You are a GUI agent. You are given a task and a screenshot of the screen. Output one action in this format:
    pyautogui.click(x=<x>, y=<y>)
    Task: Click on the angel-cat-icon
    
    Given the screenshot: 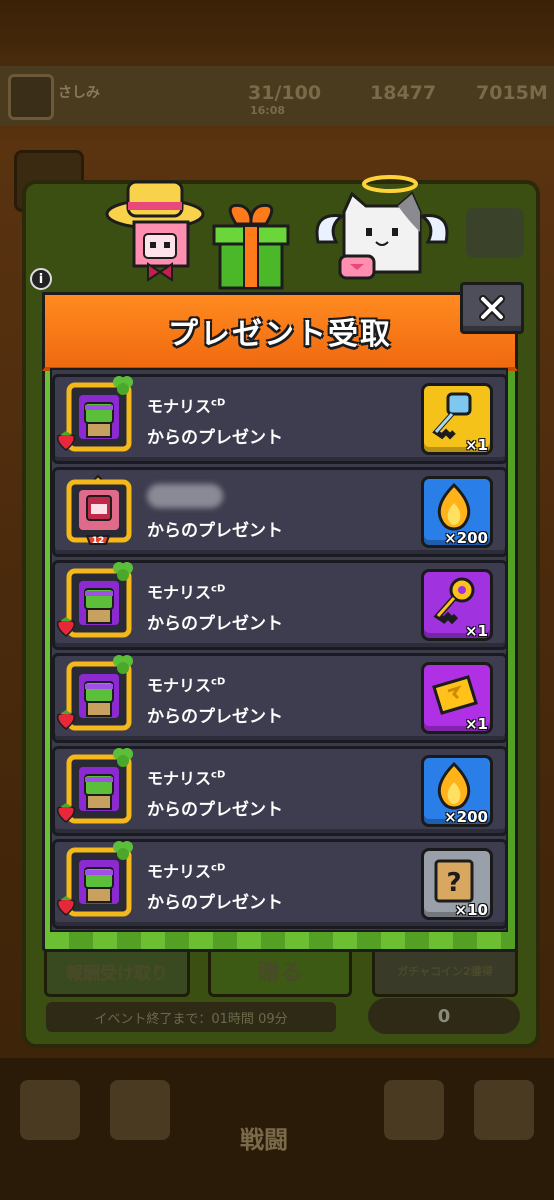 What is the action you would take?
    pyautogui.click(x=382, y=227)
    